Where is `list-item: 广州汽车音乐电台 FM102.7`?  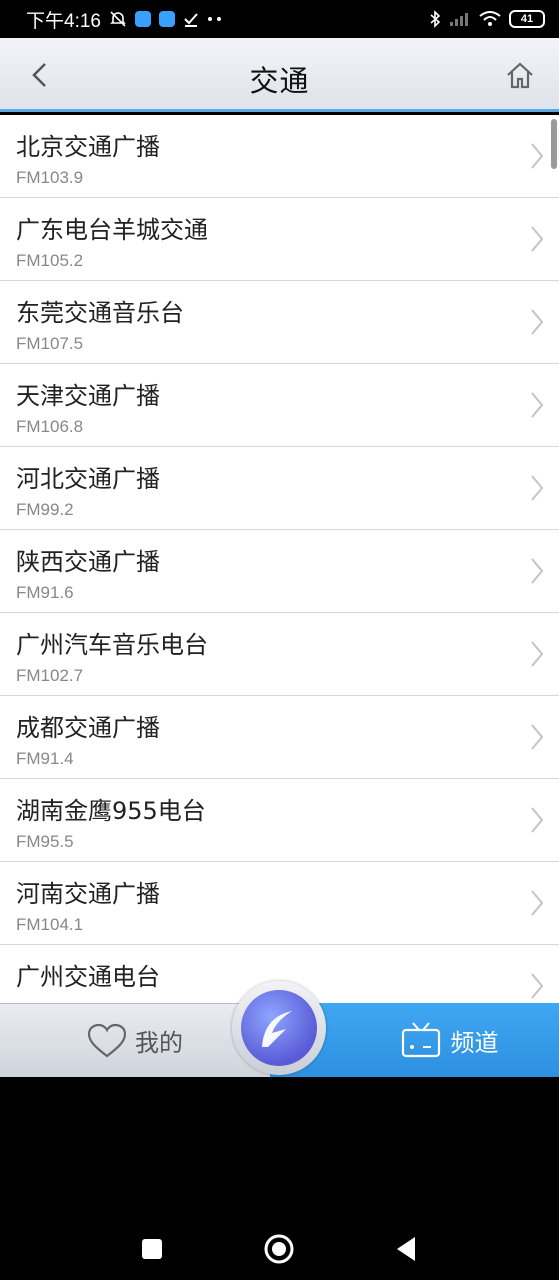 list-item: 广州汽车音乐电台 FM102.7 is located at coordinates (279, 654).